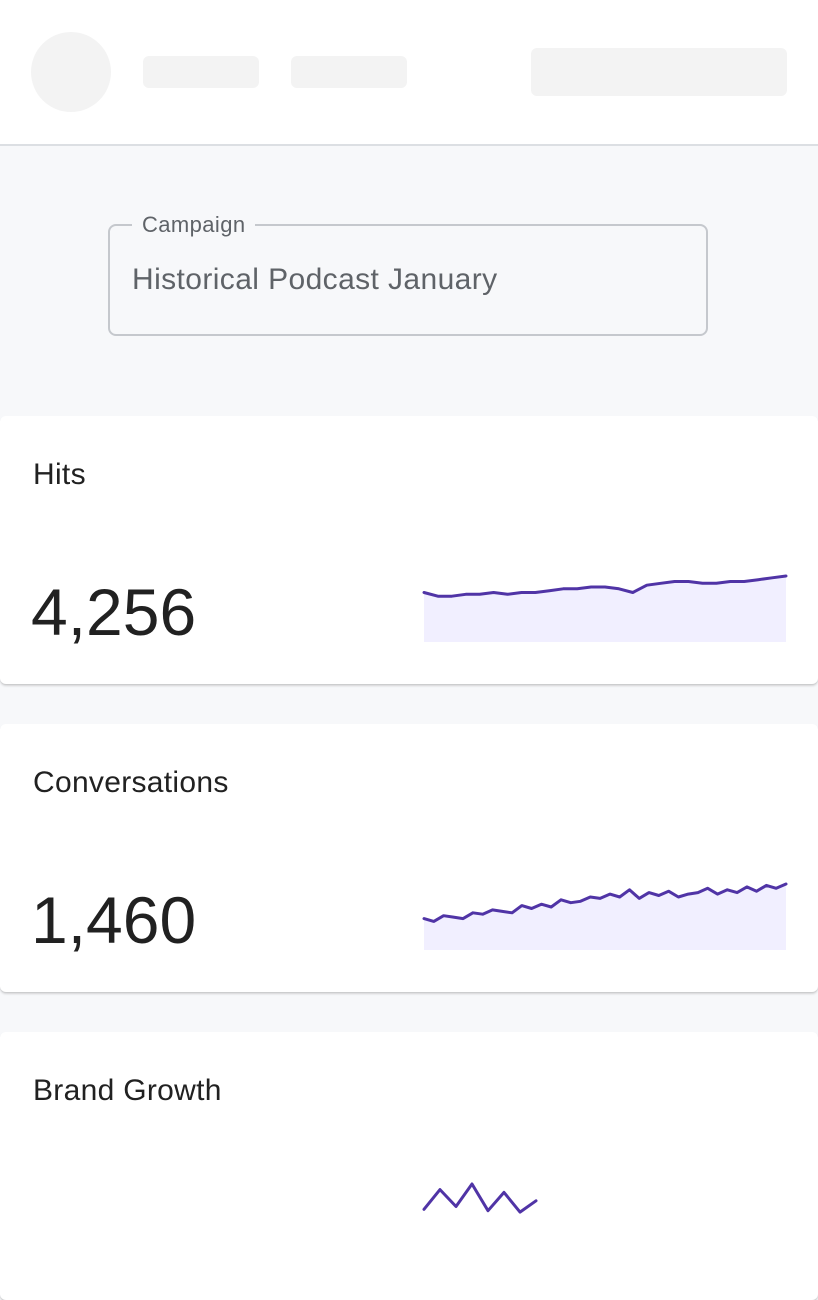 The image size is (818, 1300). Describe the element at coordinates (131, 782) in the screenshot. I see `metric-title: Conversations` at that location.